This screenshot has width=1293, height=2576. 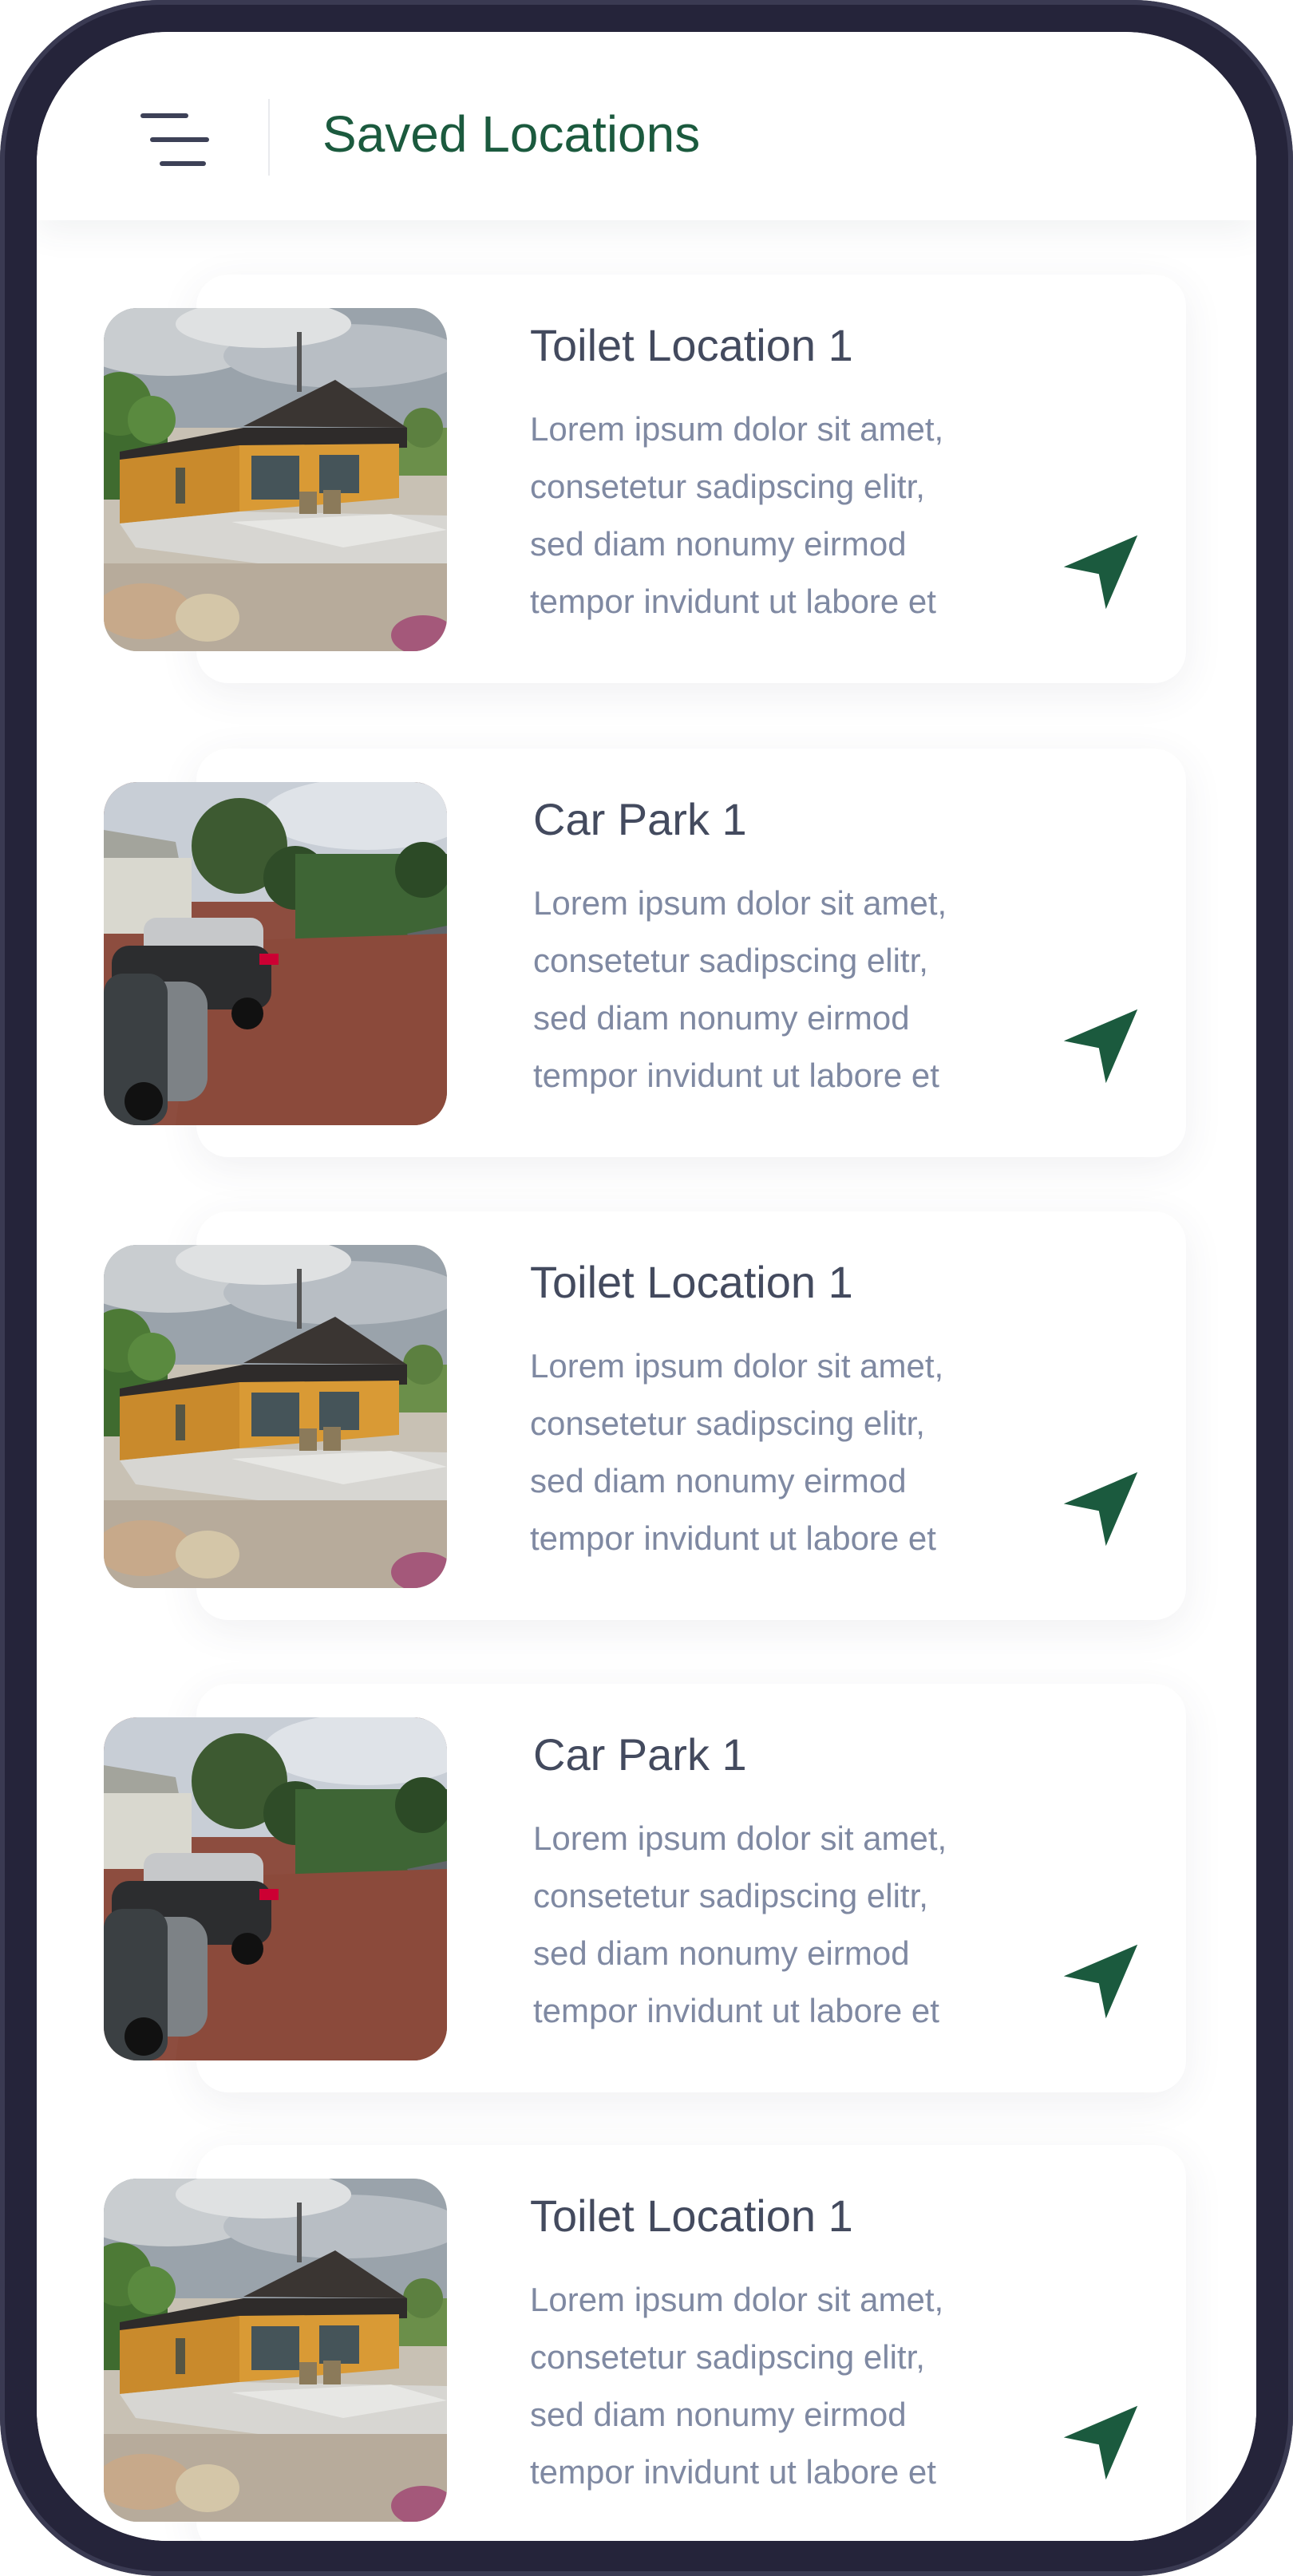 I want to click on header-divider, so click(x=269, y=137).